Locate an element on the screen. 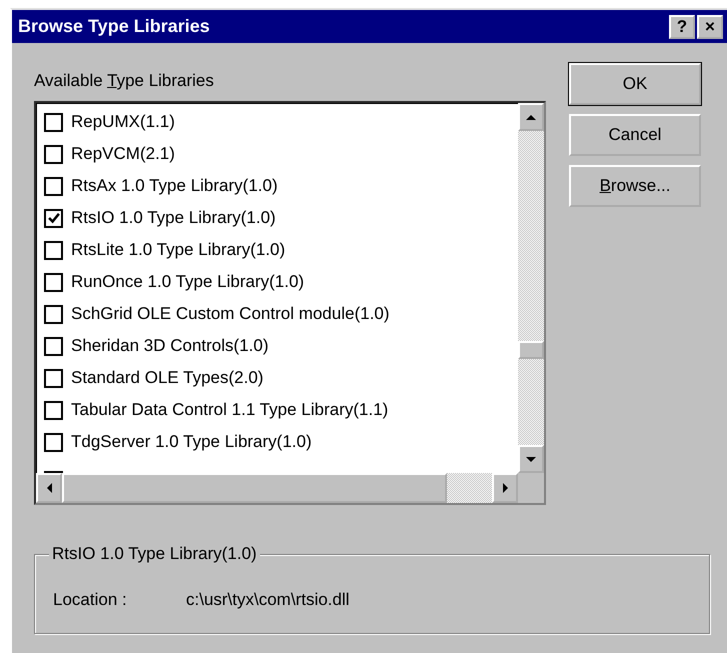 The width and height of the screenshot is (727, 653). scrollbar-corner is located at coordinates (531, 488).